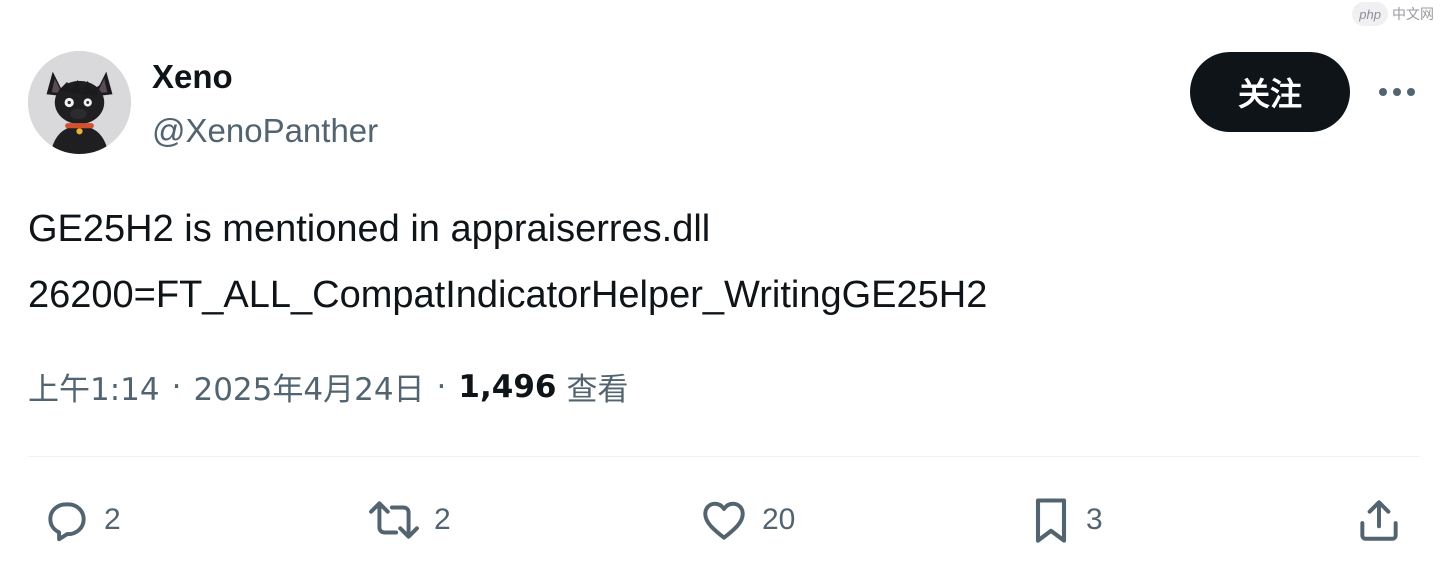  Describe the element at coordinates (442, 519) in the screenshot. I see `retweet-count: 2` at that location.